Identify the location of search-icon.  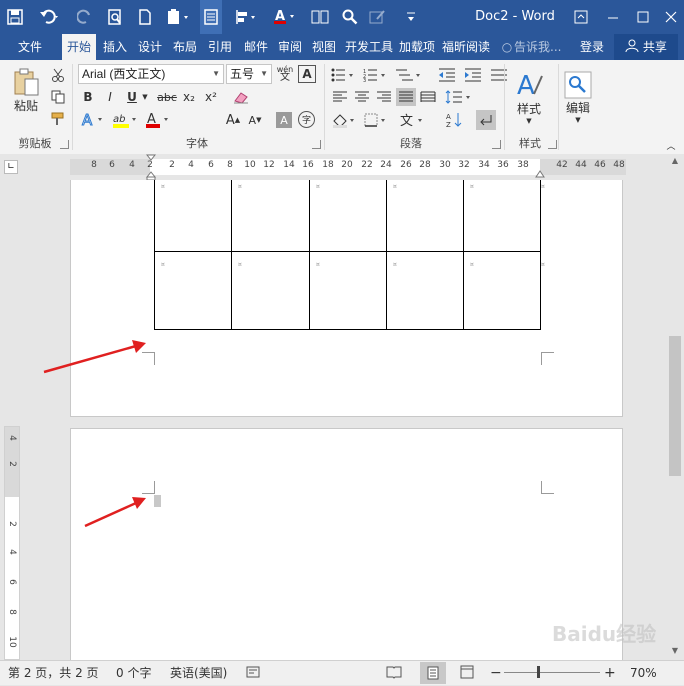
(350, 17).